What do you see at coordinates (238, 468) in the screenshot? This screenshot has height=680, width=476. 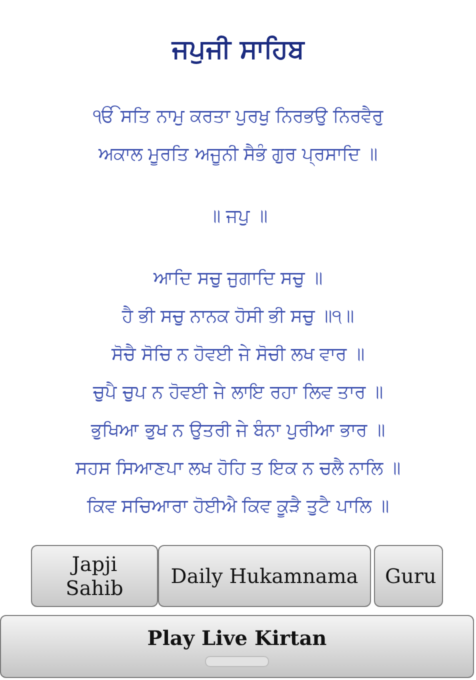 I see `verse-line: ਸਹਸ ਸਿਆਣਪਾ ਲਖ ਹੋਹਿ ਤ ਇਕ ਨ ਚਲੈ ਨਾਲਿ ॥` at bounding box center [238, 468].